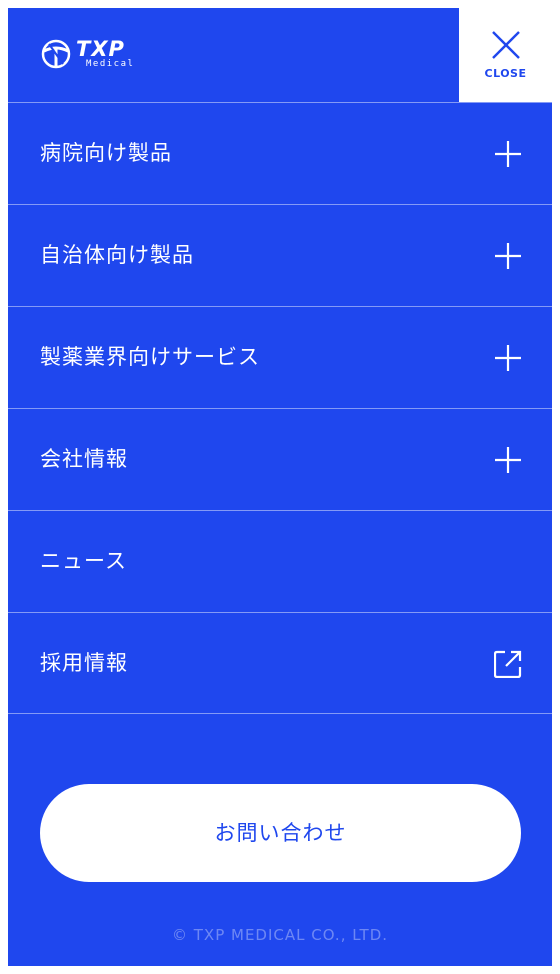 This screenshot has width=560, height=974. I want to click on nav-item-pharma-services: 製薬業界向けサービス, so click(280, 357).